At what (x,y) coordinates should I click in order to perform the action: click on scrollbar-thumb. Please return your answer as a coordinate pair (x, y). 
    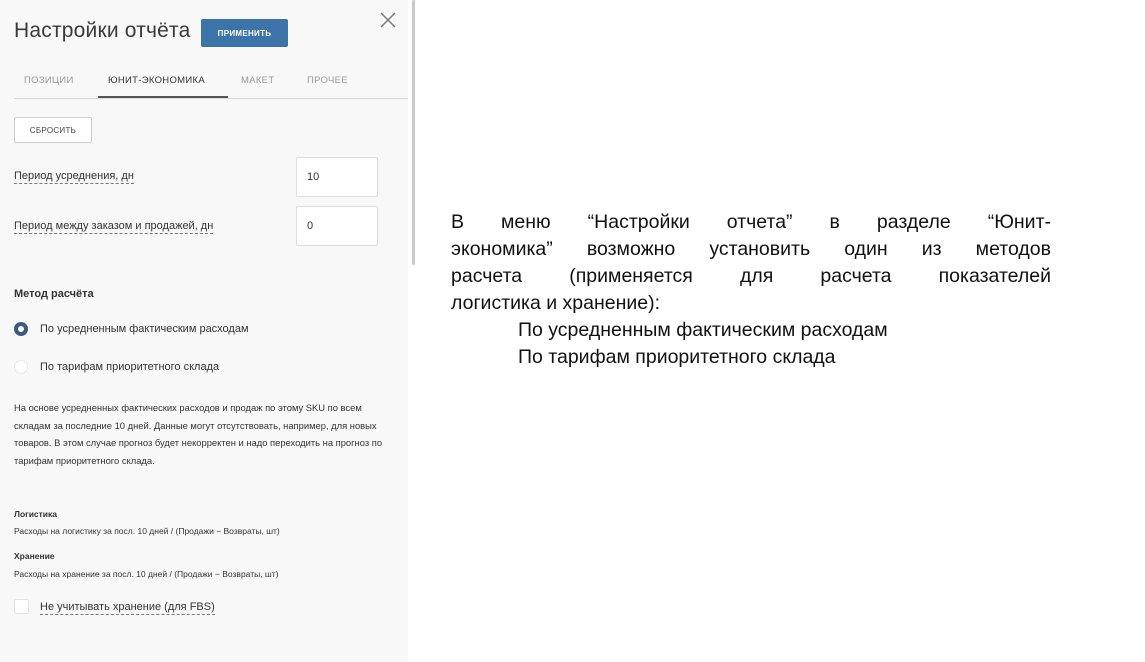
    Looking at the image, I should click on (413, 132).